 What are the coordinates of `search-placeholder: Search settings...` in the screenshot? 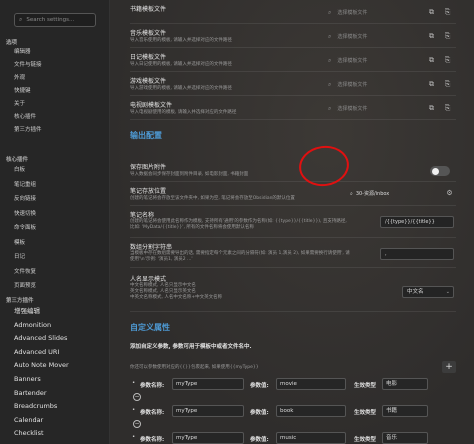 It's located at (50, 20).